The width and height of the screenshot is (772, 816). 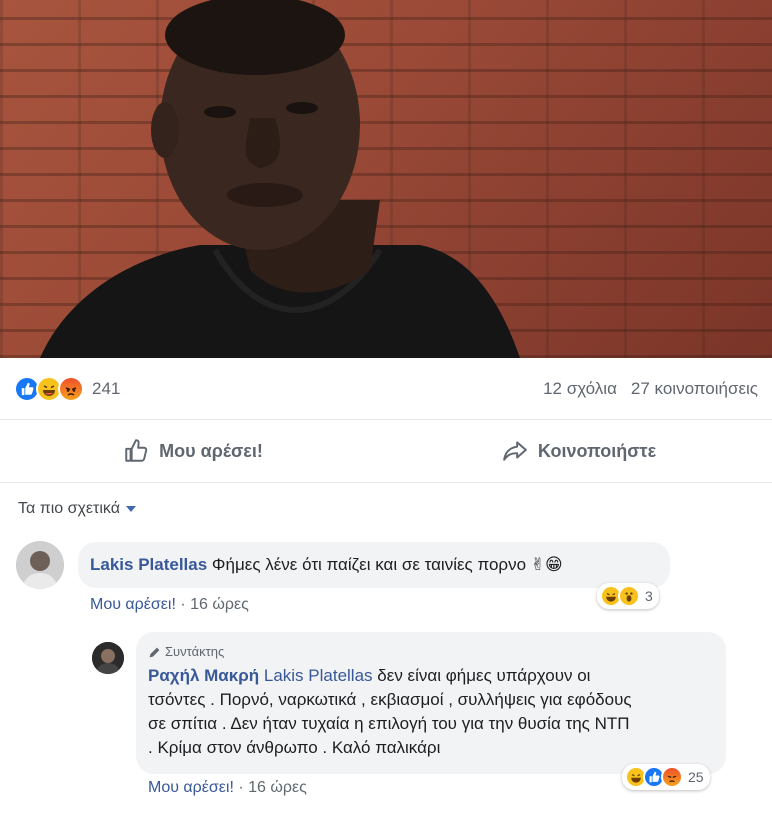 I want to click on reply-timestamp: 16 ώρες, so click(x=277, y=787).